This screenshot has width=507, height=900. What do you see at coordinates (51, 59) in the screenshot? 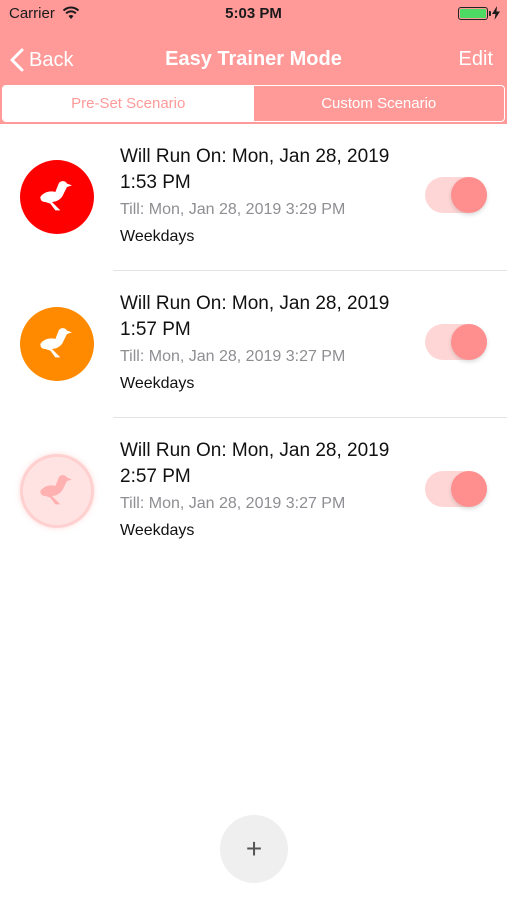
I see `back-label: Back` at bounding box center [51, 59].